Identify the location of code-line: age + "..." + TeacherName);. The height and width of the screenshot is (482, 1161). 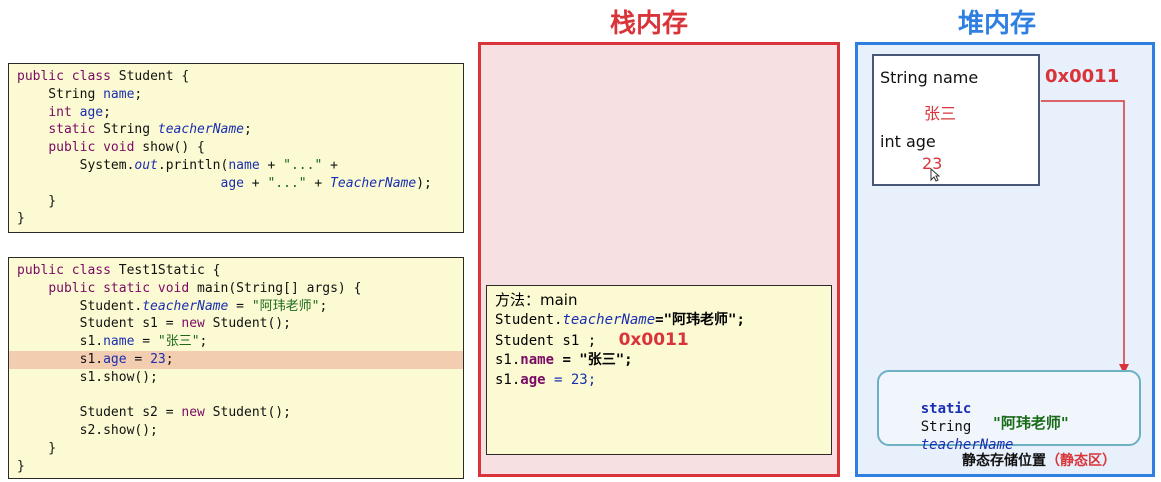
(326, 183).